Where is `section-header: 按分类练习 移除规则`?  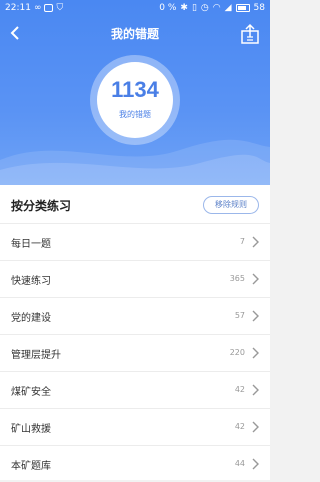 section-header: 按分类练习 移除规则 is located at coordinates (135, 204).